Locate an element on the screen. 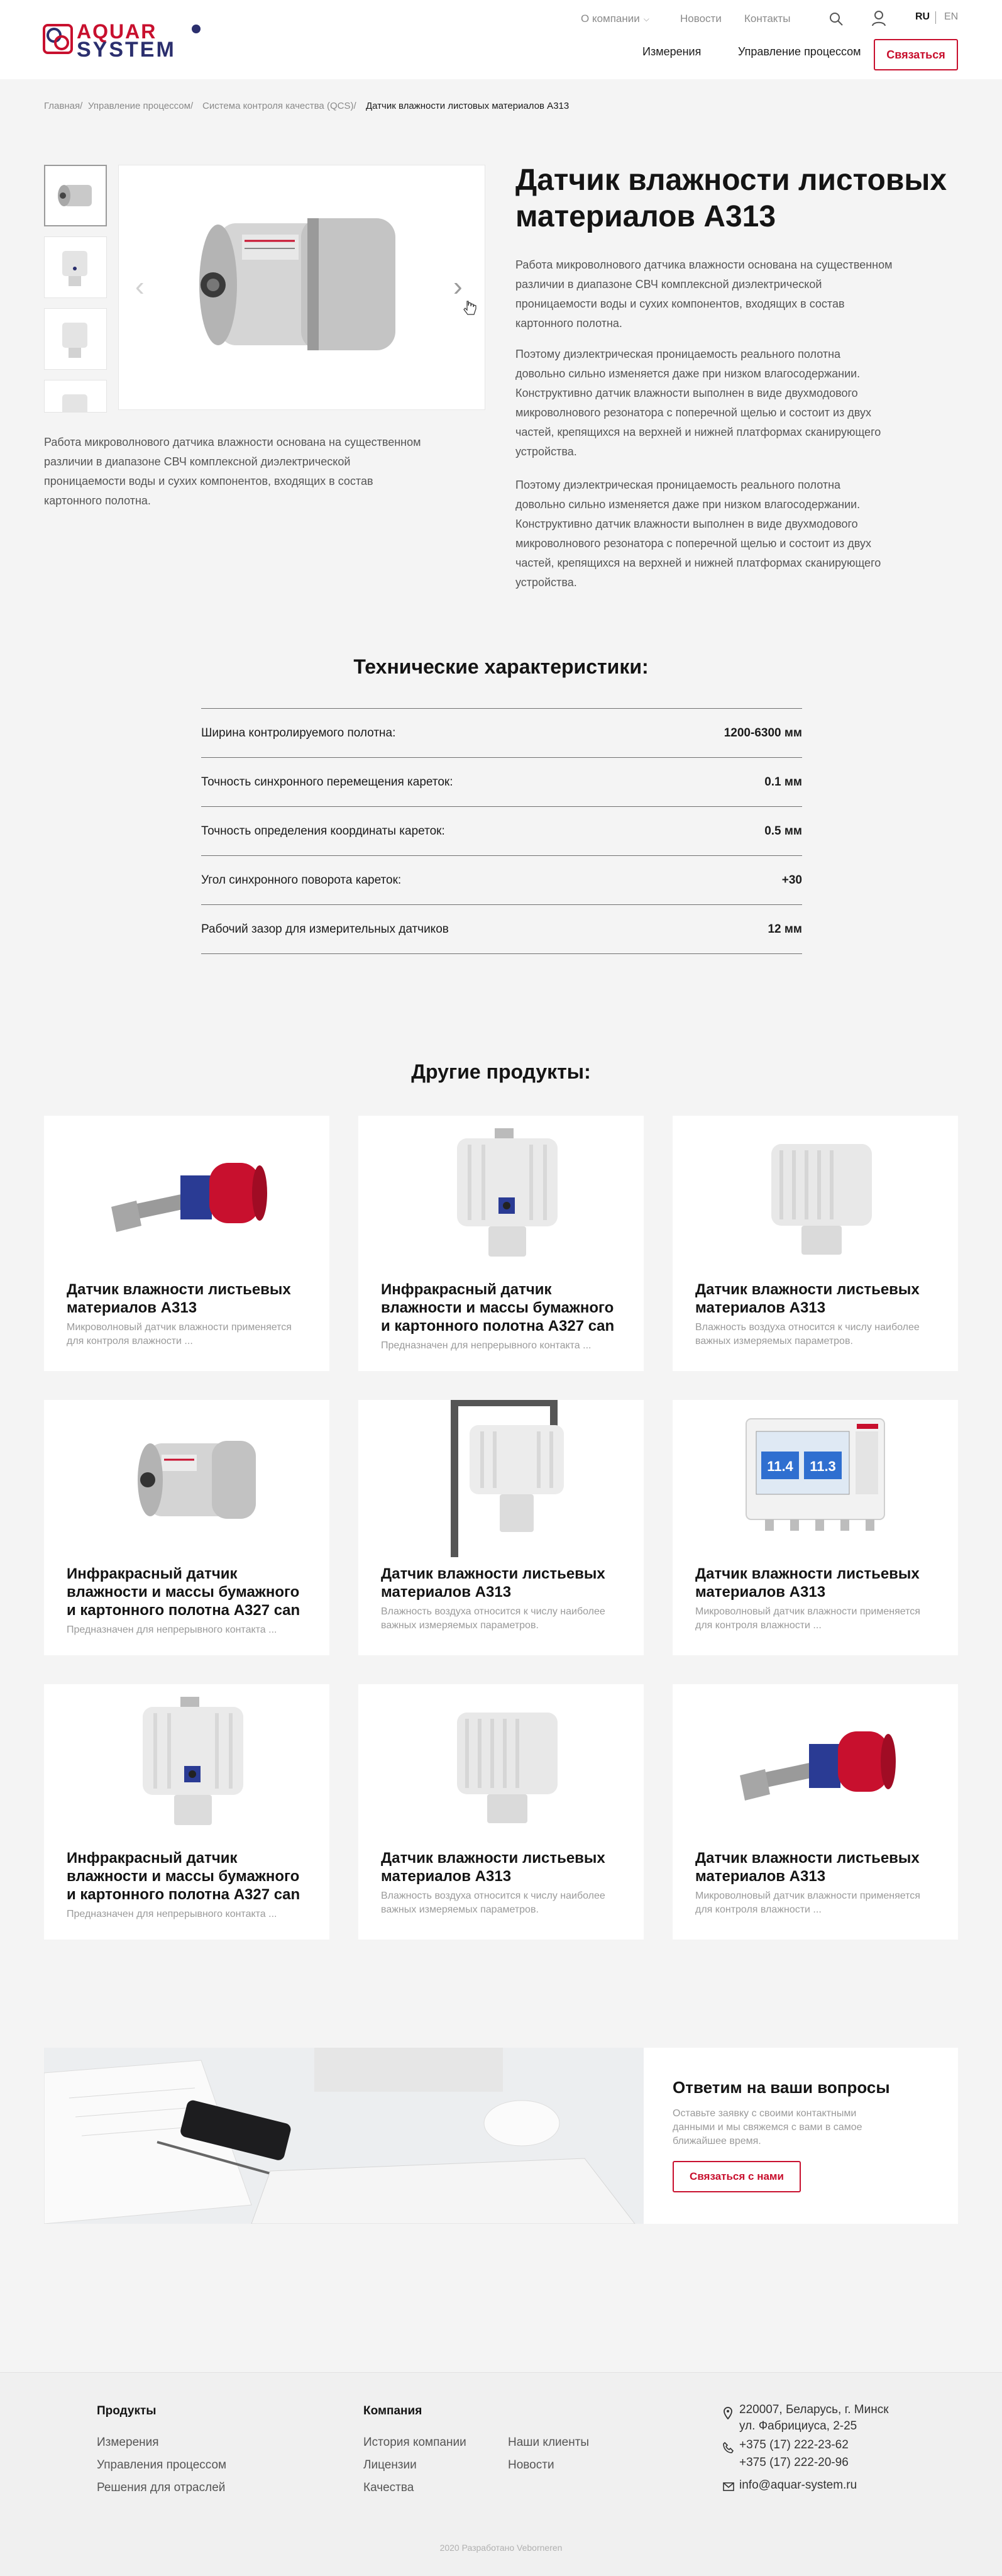  lang-en: EN is located at coordinates (951, 17).